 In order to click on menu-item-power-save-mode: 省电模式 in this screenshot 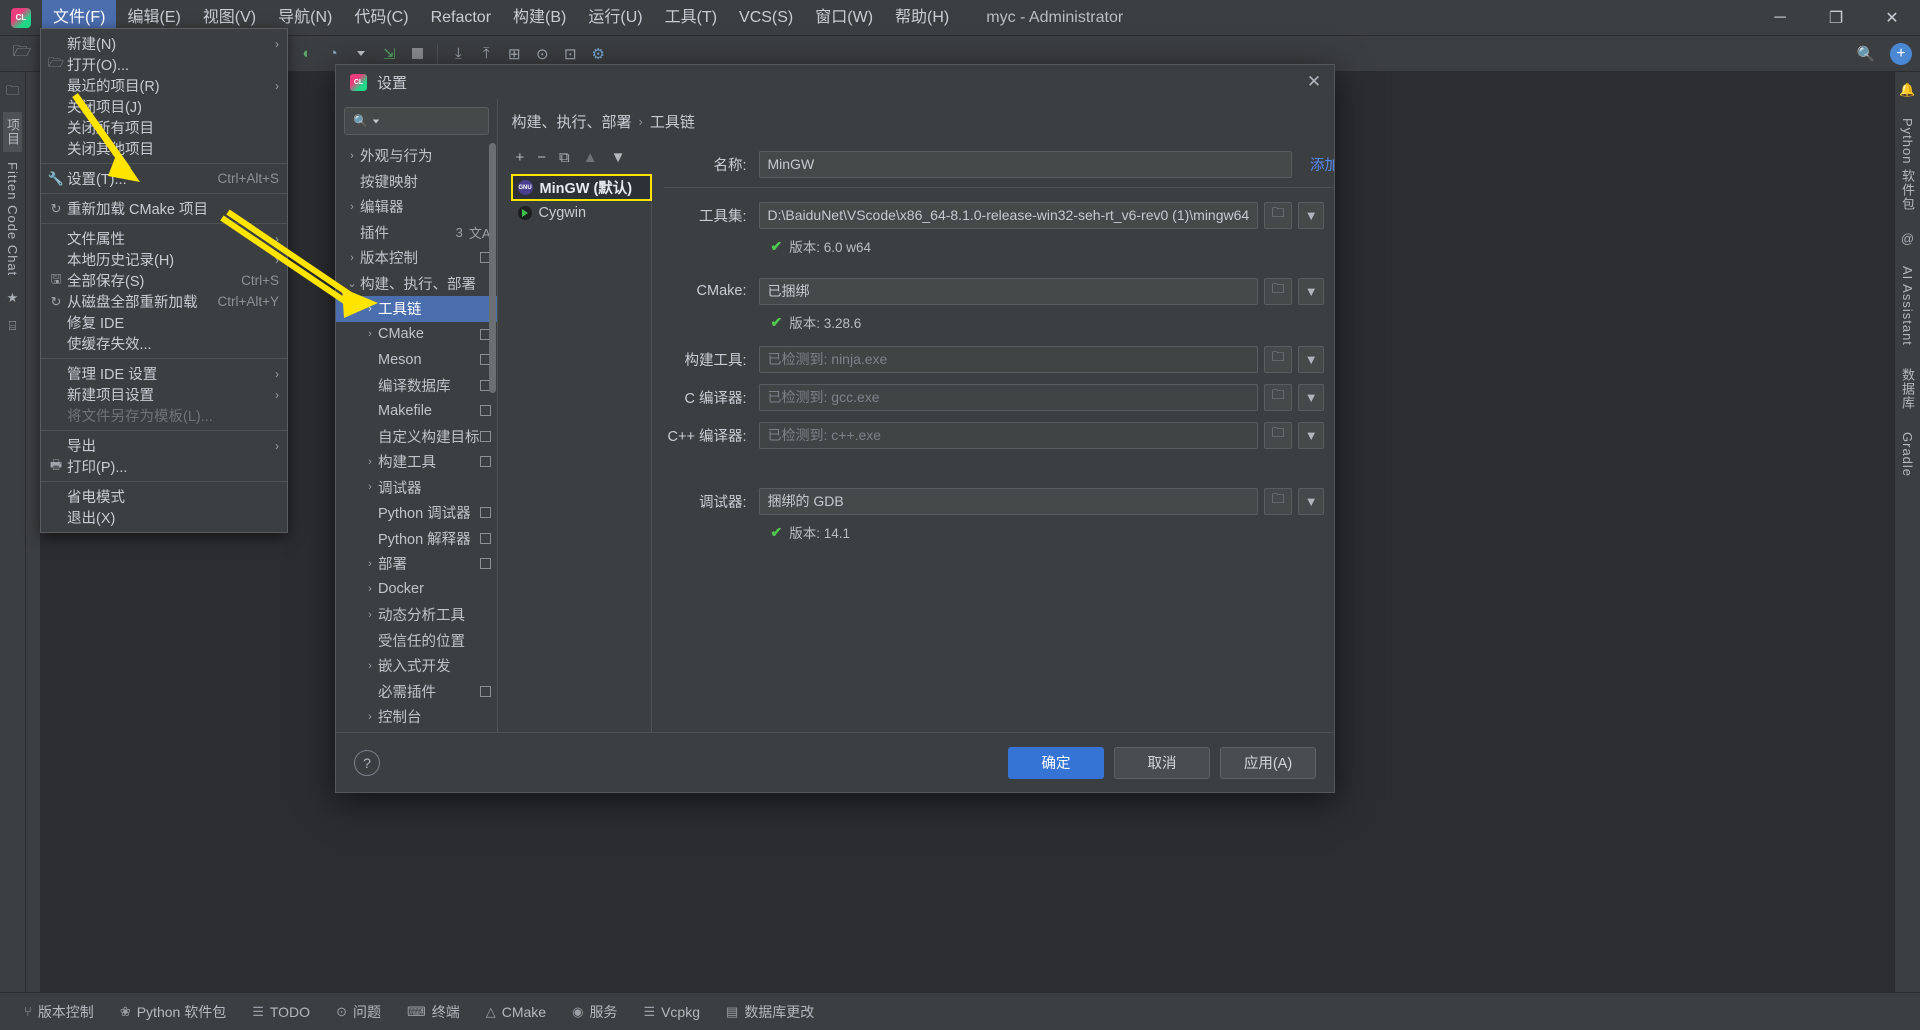, I will do `click(164, 496)`.